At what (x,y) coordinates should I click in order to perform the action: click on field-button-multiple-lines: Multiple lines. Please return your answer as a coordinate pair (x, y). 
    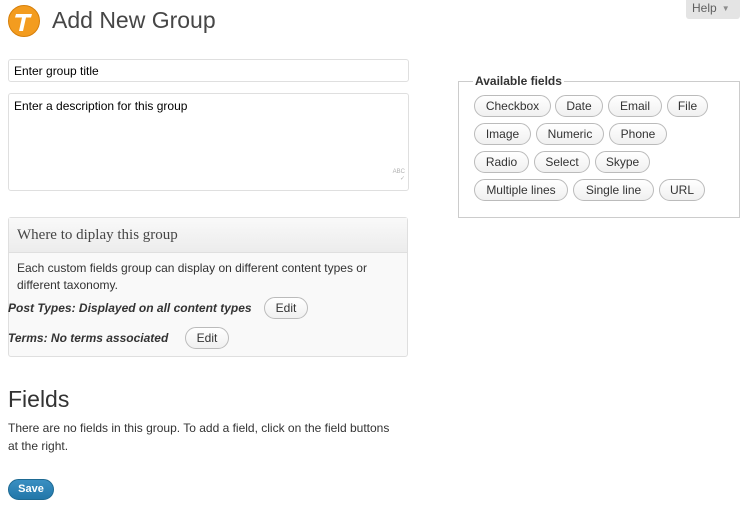
    Looking at the image, I should click on (521, 190).